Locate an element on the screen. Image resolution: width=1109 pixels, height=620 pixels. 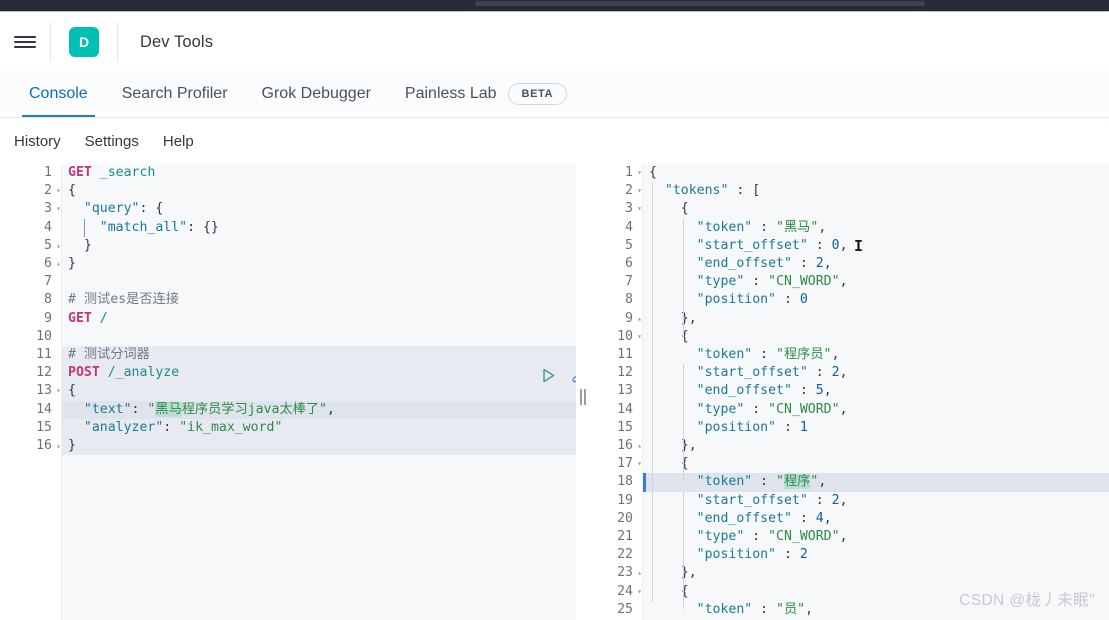
code-line: "analyzer": "ik_max_word" is located at coordinates (319, 427).